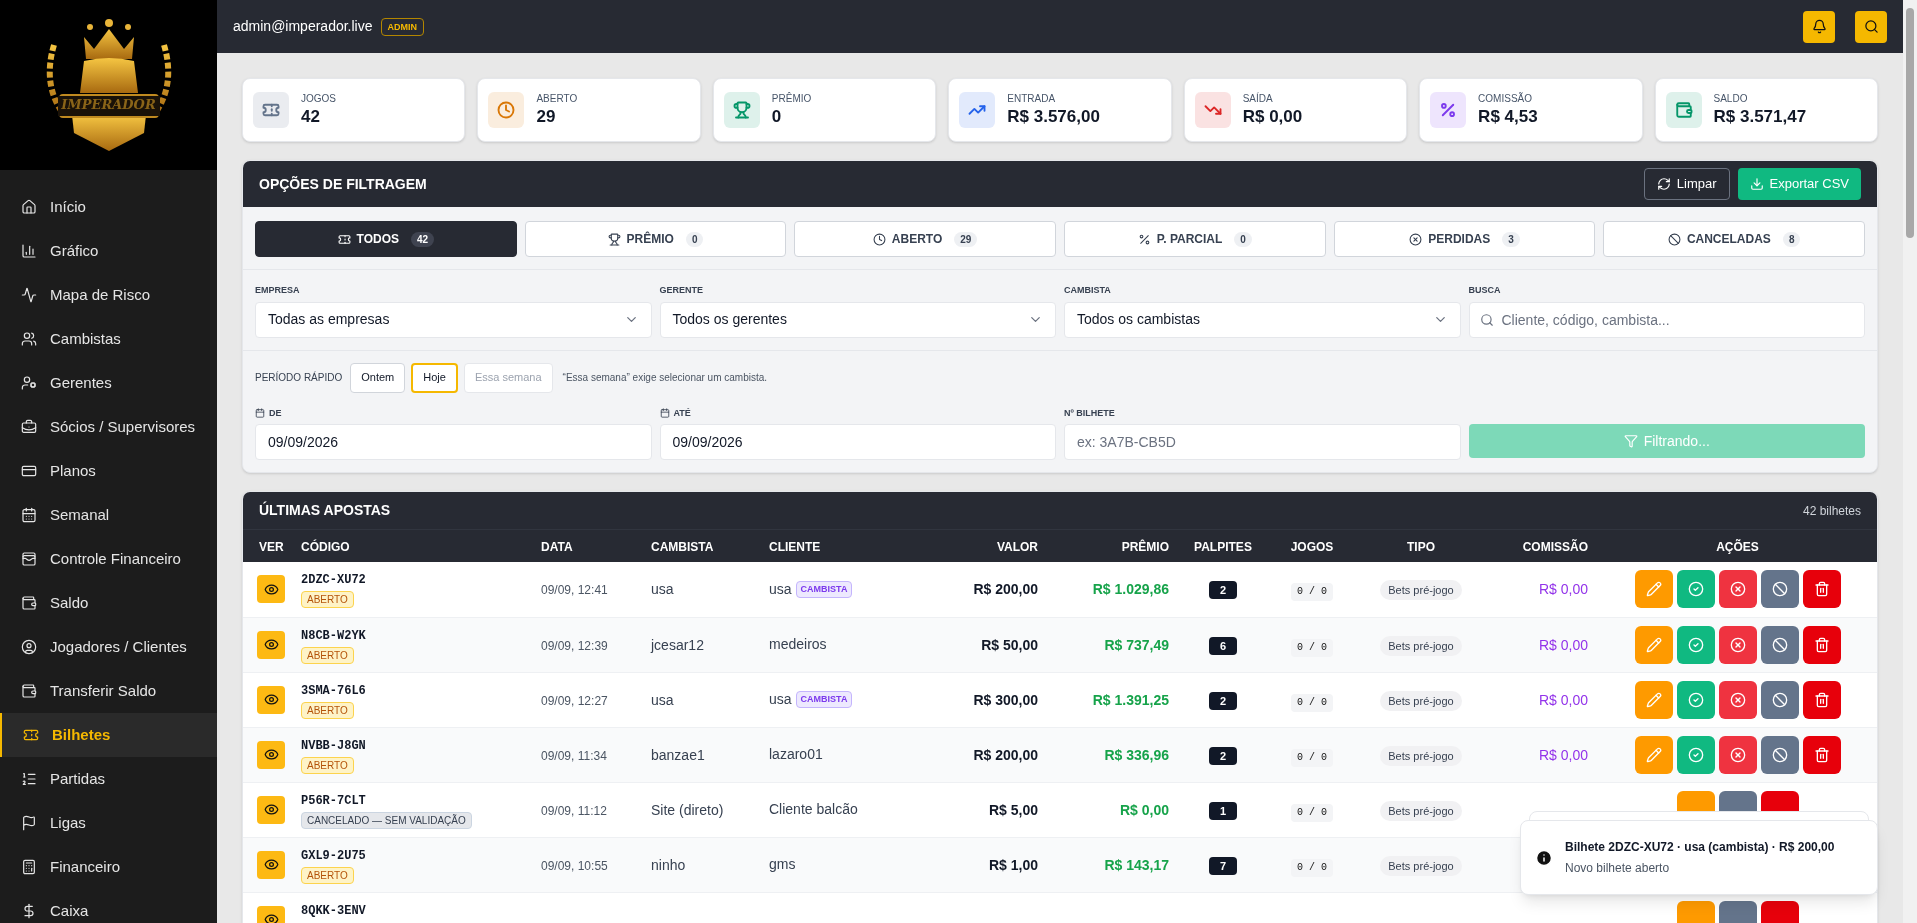 This screenshot has height=923, width=1917. What do you see at coordinates (108, 339) in the screenshot?
I see `nav-item: Cambistas` at bounding box center [108, 339].